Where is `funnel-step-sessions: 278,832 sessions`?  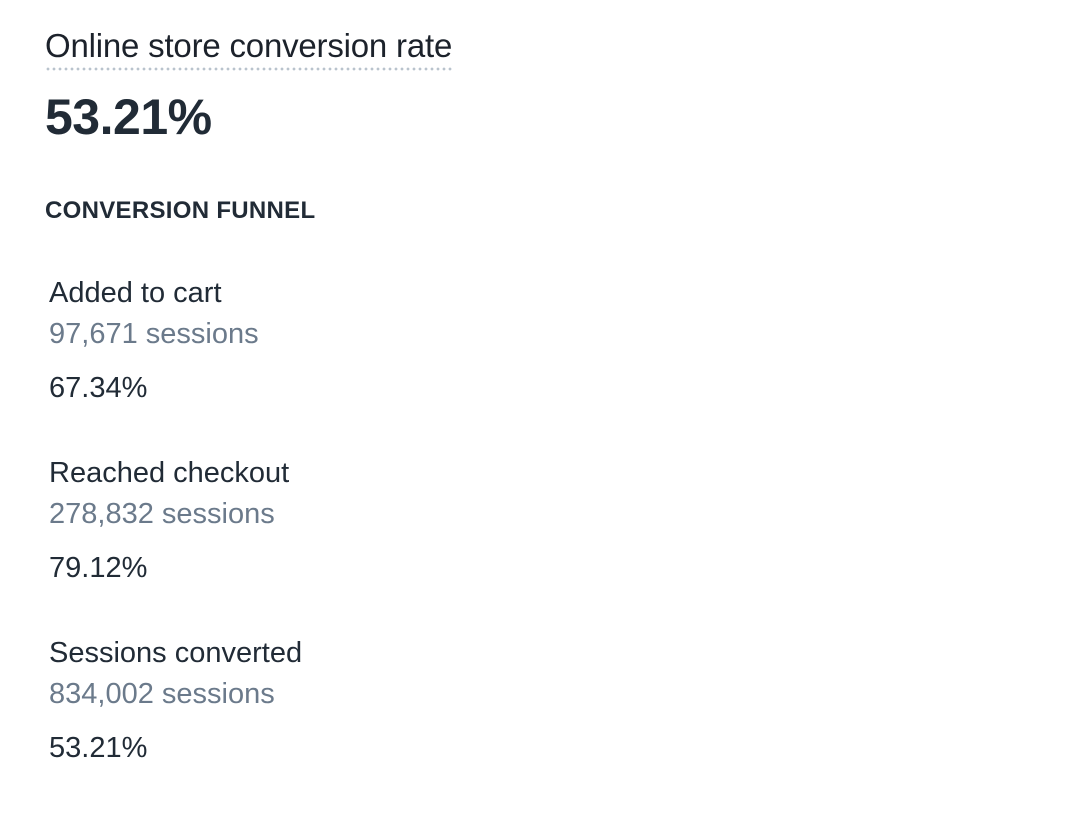 funnel-step-sessions: 278,832 sessions is located at coordinates (162, 514).